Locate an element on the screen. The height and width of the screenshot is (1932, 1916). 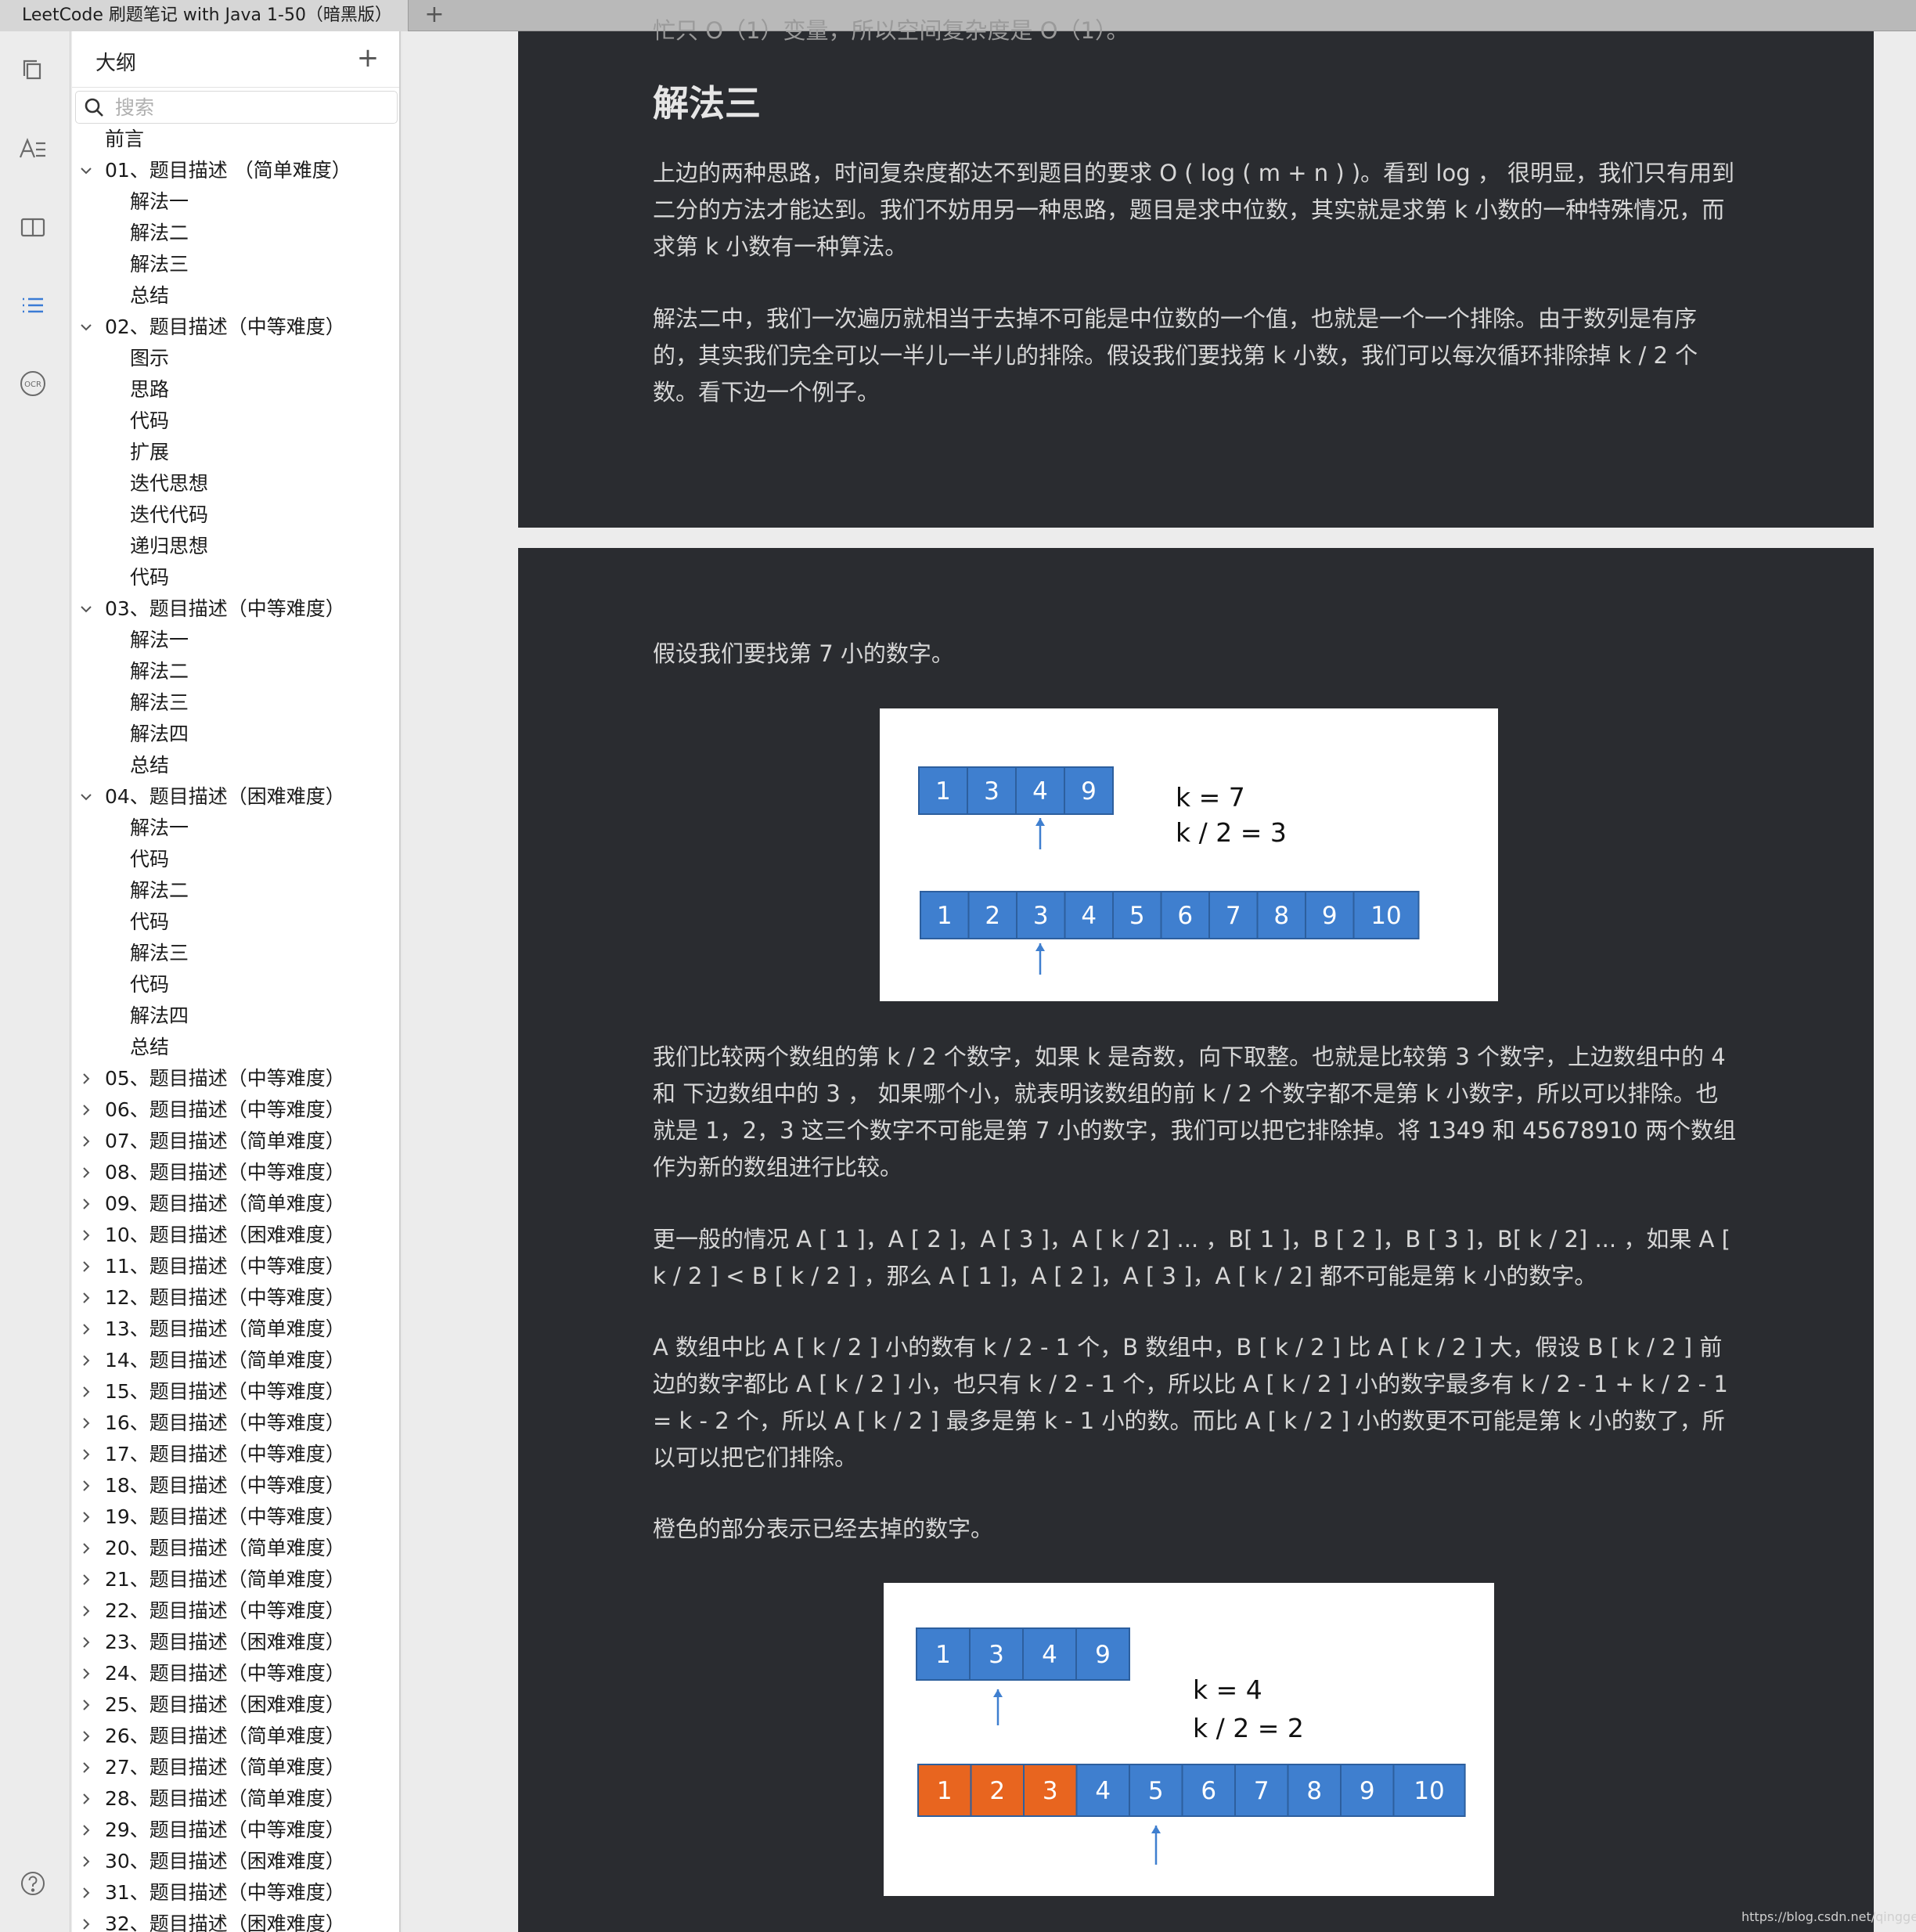
outline-add-button: + is located at coordinates (368, 58).